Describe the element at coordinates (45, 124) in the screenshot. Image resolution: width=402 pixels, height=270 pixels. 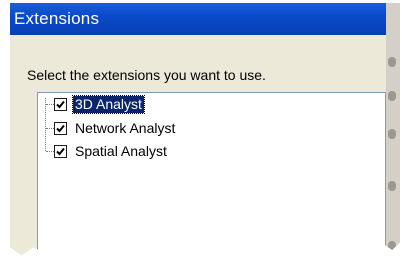
I see `tree-connector-line` at that location.